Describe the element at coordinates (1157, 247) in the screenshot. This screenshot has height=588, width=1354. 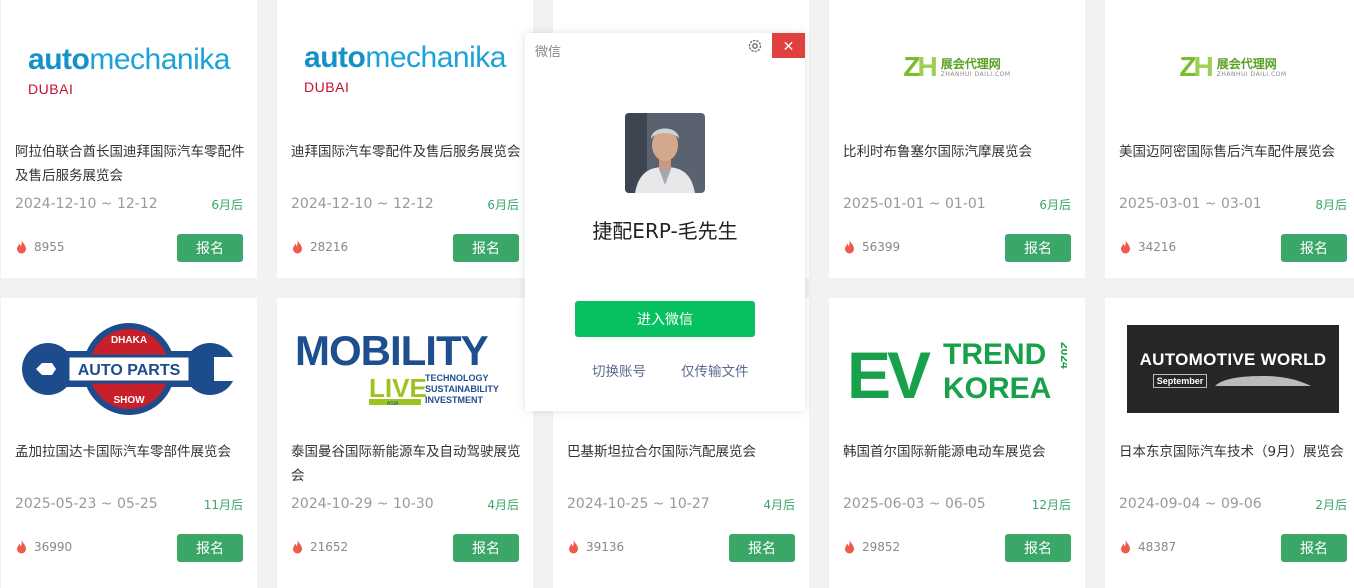
I see `popularity-count: 34216` at that location.